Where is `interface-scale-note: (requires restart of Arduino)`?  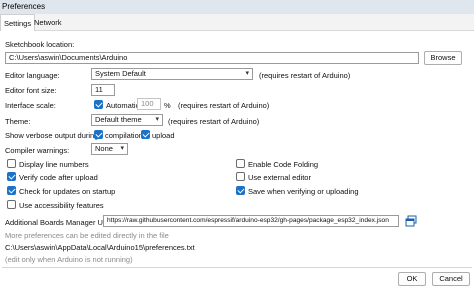
interface-scale-note: (requires restart of Arduino) is located at coordinates (224, 105).